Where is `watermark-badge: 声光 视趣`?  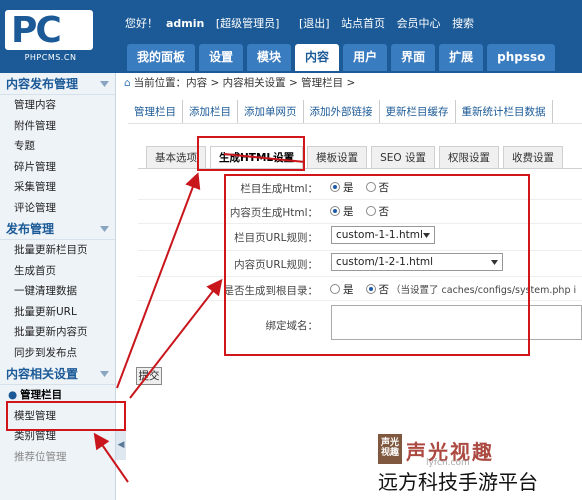 watermark-badge: 声光 视趣 is located at coordinates (390, 449).